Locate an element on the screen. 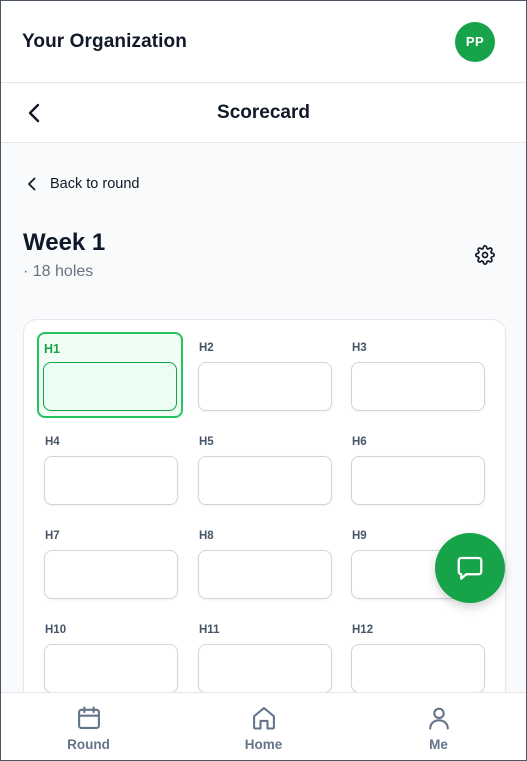 Image resolution: width=527 pixels, height=761 pixels. nav-item-me: Me is located at coordinates (438, 726).